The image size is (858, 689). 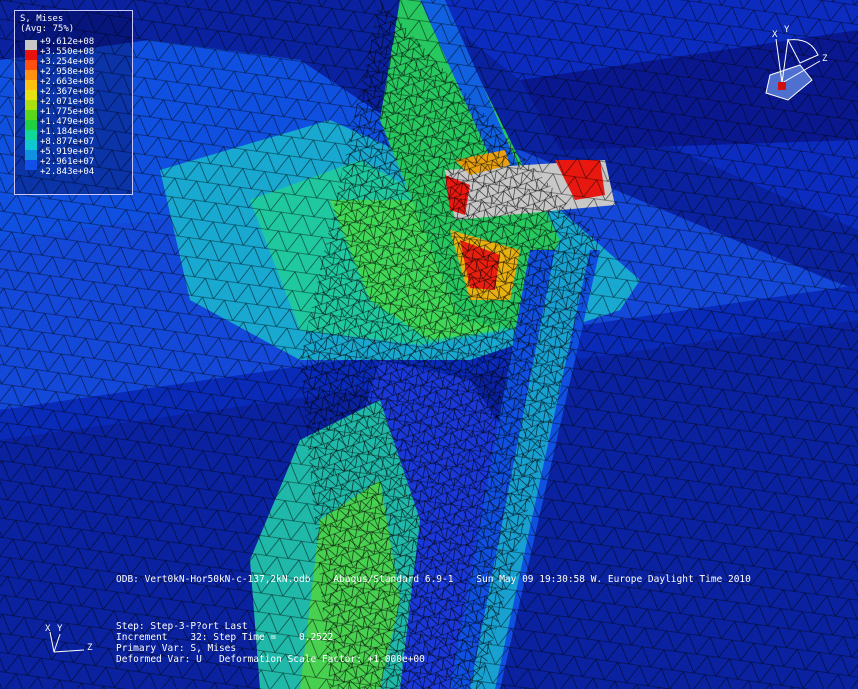 I want to click on increment-line: Increment 32: Step Time = 0.2522, so click(x=225, y=637).